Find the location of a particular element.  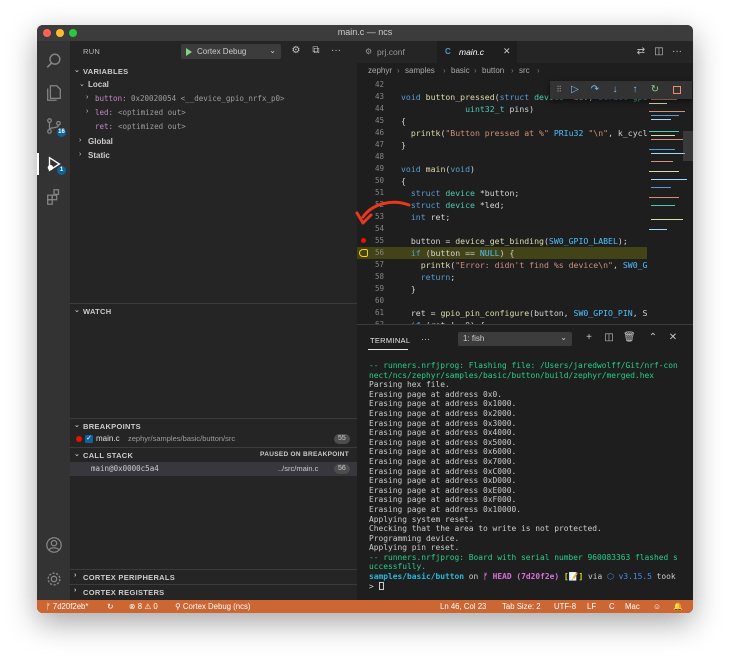

new-terminal-icon: + is located at coordinates (589, 338).